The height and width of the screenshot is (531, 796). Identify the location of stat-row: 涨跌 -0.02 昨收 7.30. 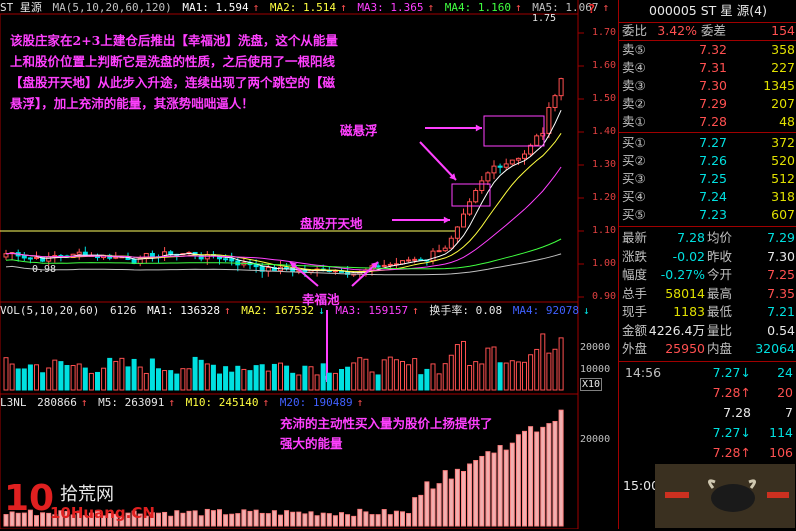
(707, 257).